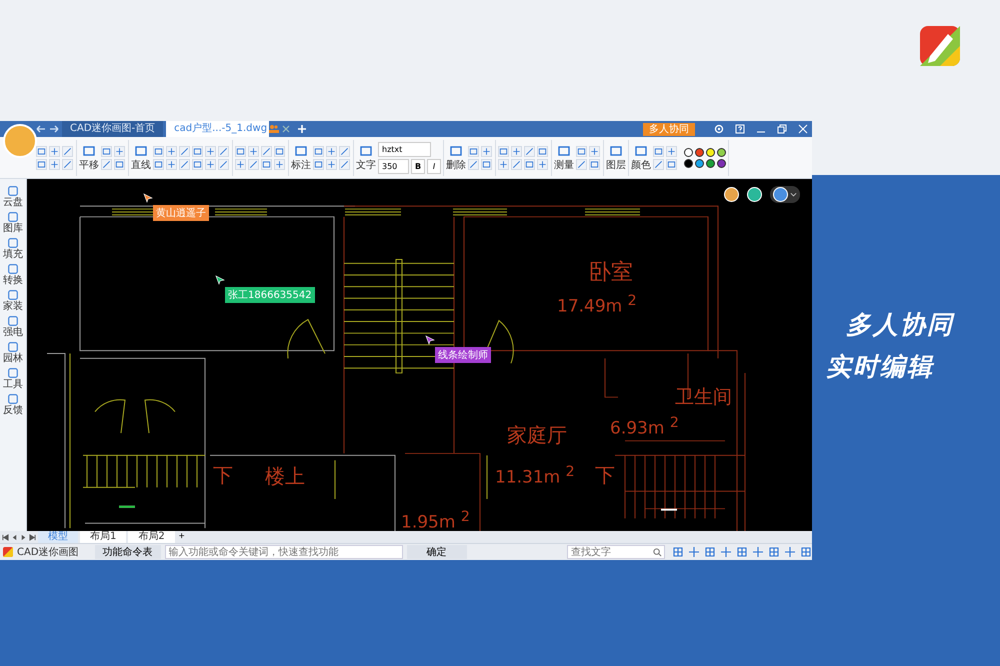 The image size is (1000, 666). I want to click on previous-icon, so click(14, 537).